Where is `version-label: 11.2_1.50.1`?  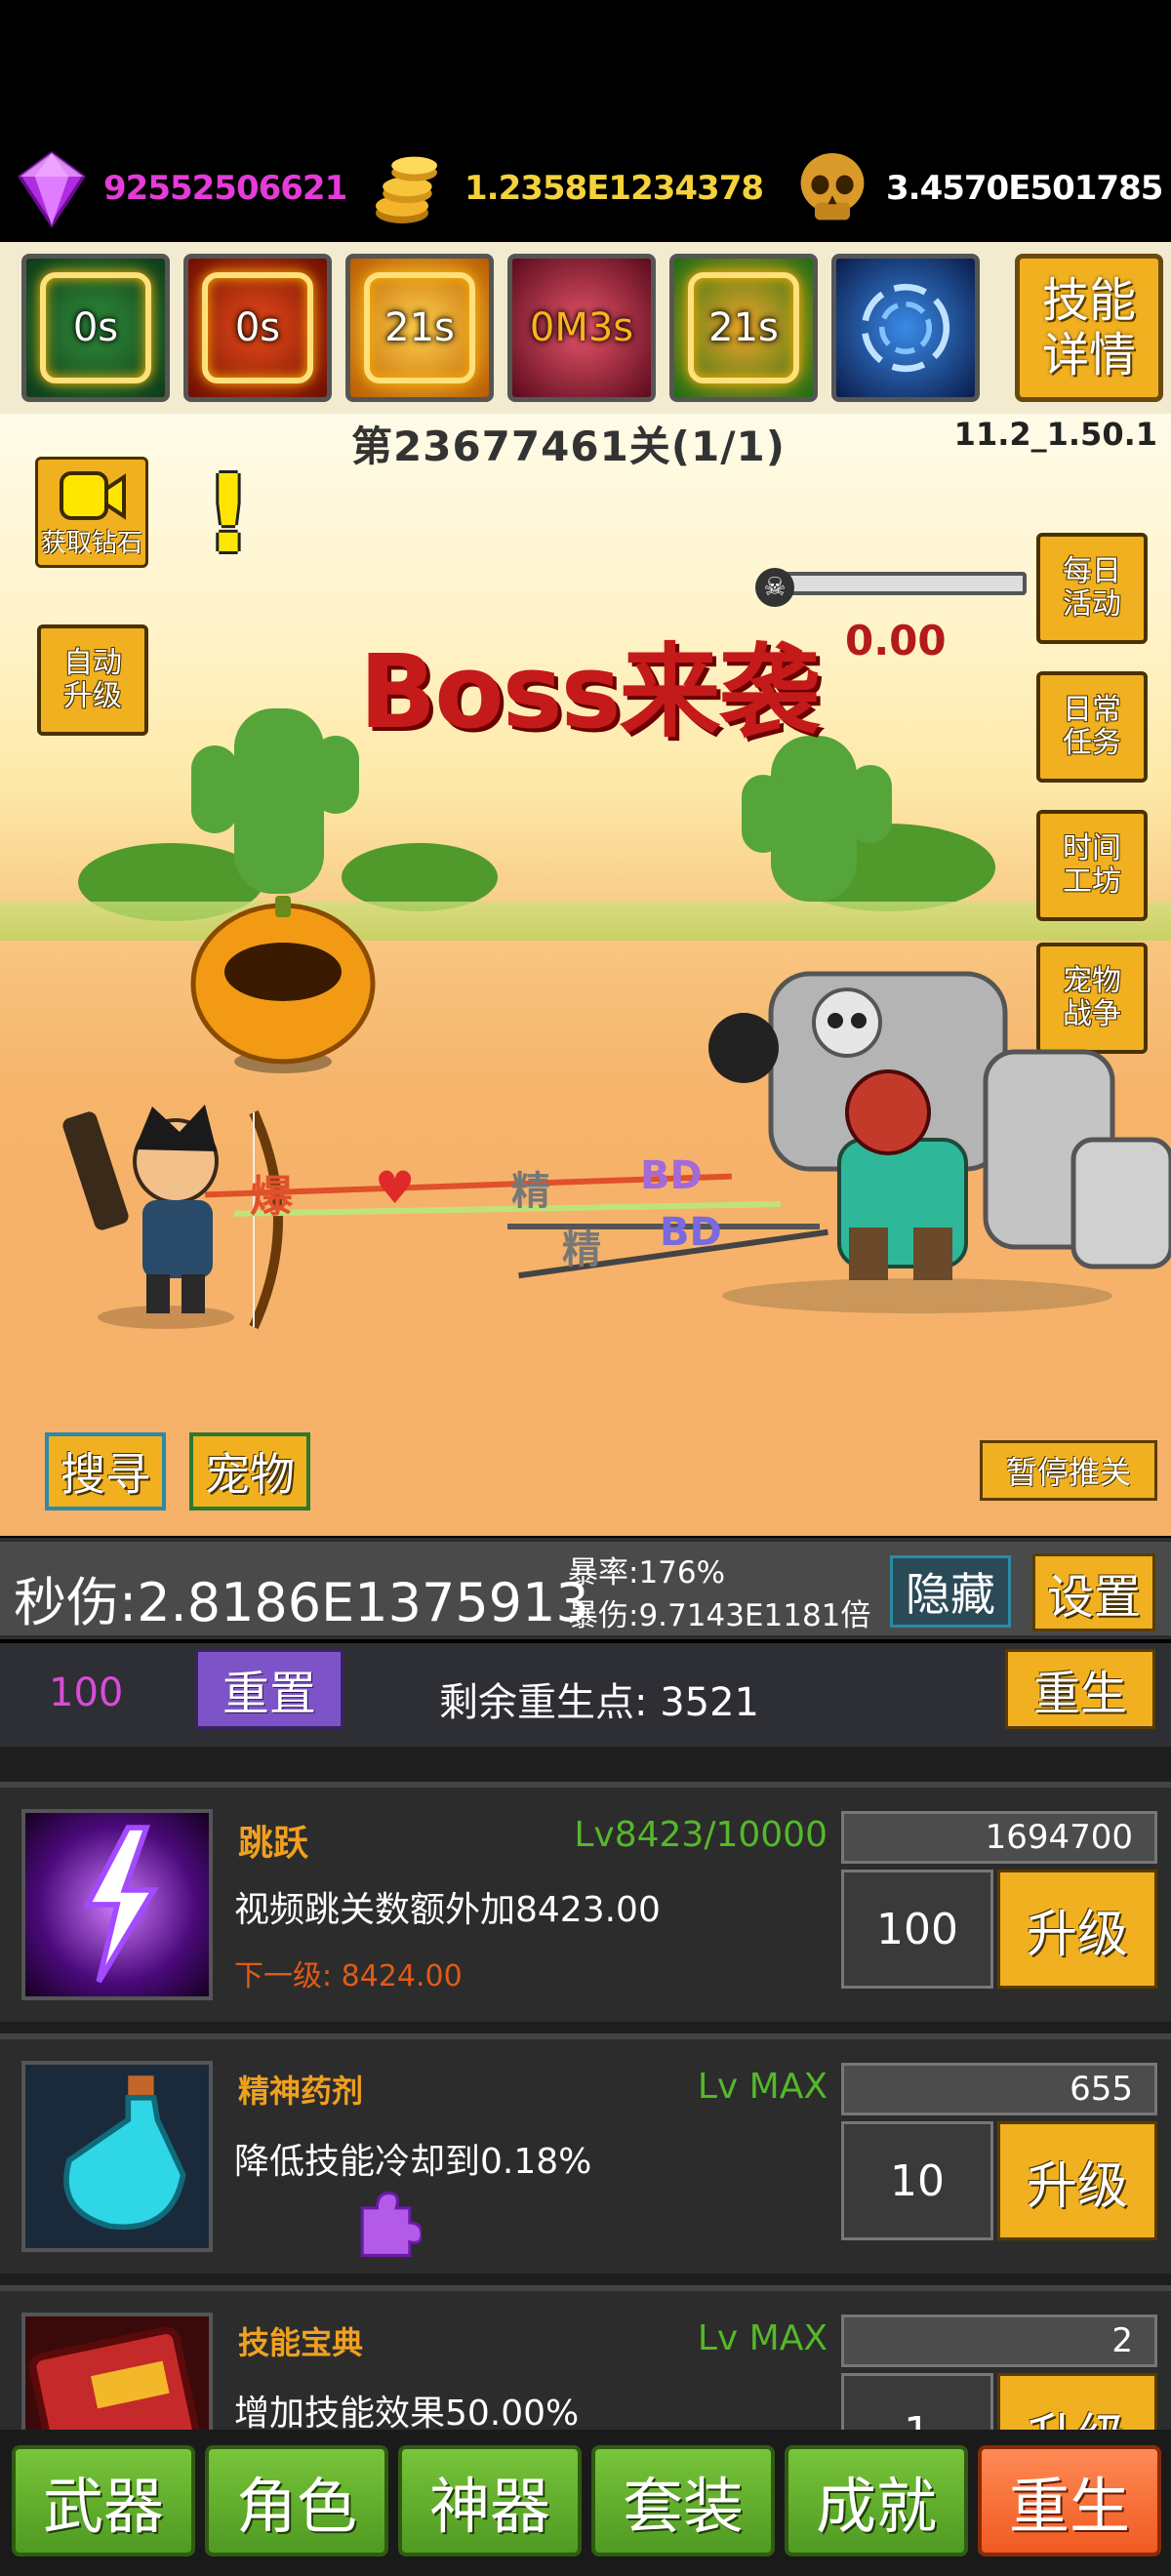 version-label: 11.2_1.50.1 is located at coordinates (1055, 434).